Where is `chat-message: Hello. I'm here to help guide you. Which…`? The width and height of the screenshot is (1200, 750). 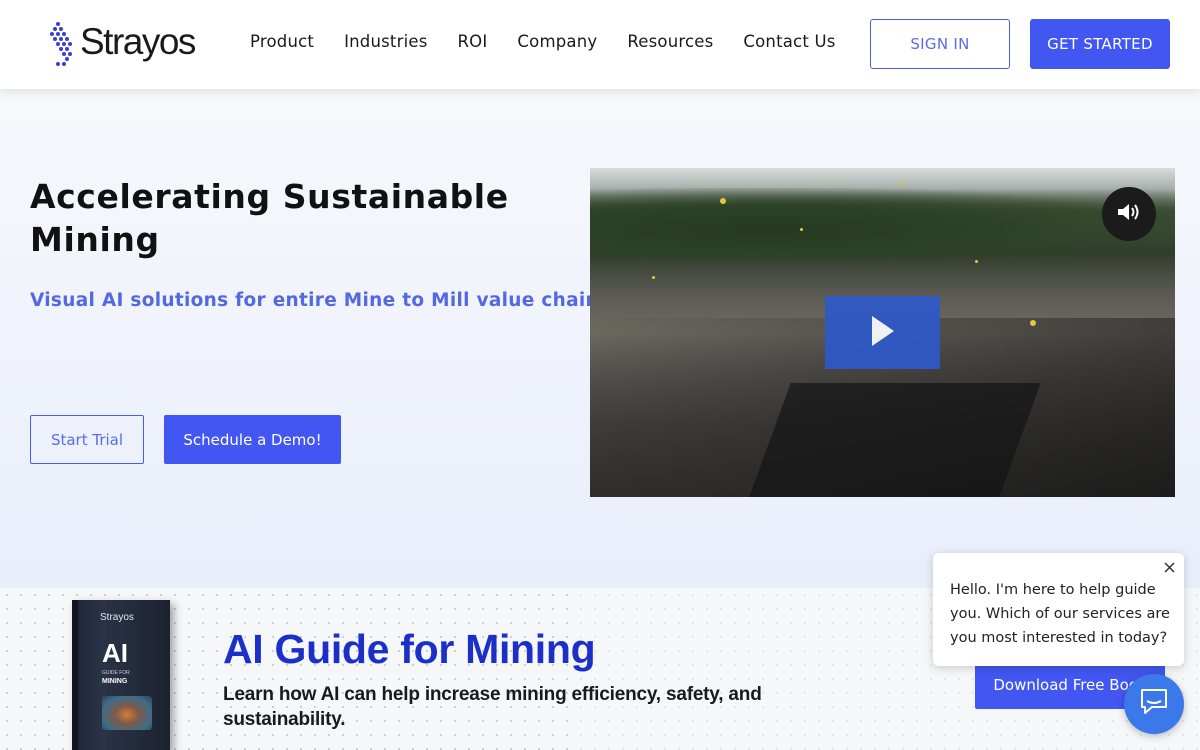
chat-message: Hello. I'm here to help guide you. Which… is located at coordinates (1060, 614).